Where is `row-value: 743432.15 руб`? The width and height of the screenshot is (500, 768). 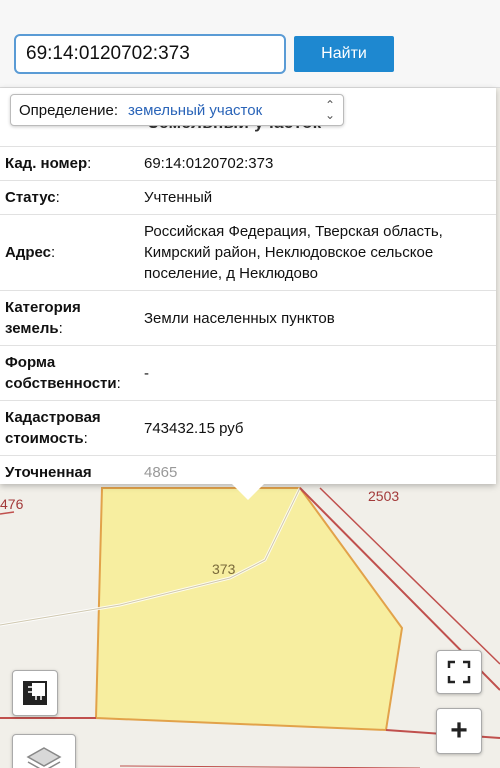 row-value: 743432.15 руб is located at coordinates (318, 428).